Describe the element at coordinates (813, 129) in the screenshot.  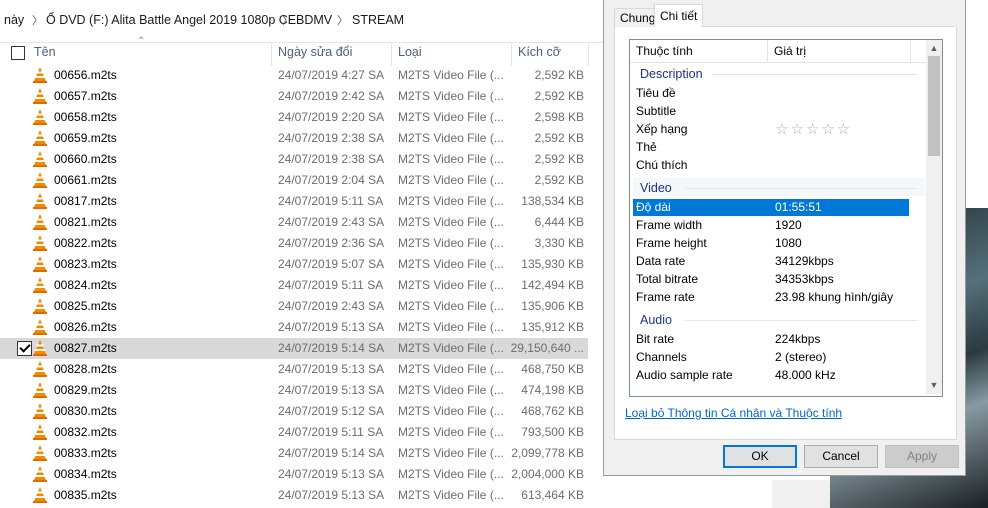
I see `rating-stars: ☆☆☆☆☆` at that location.